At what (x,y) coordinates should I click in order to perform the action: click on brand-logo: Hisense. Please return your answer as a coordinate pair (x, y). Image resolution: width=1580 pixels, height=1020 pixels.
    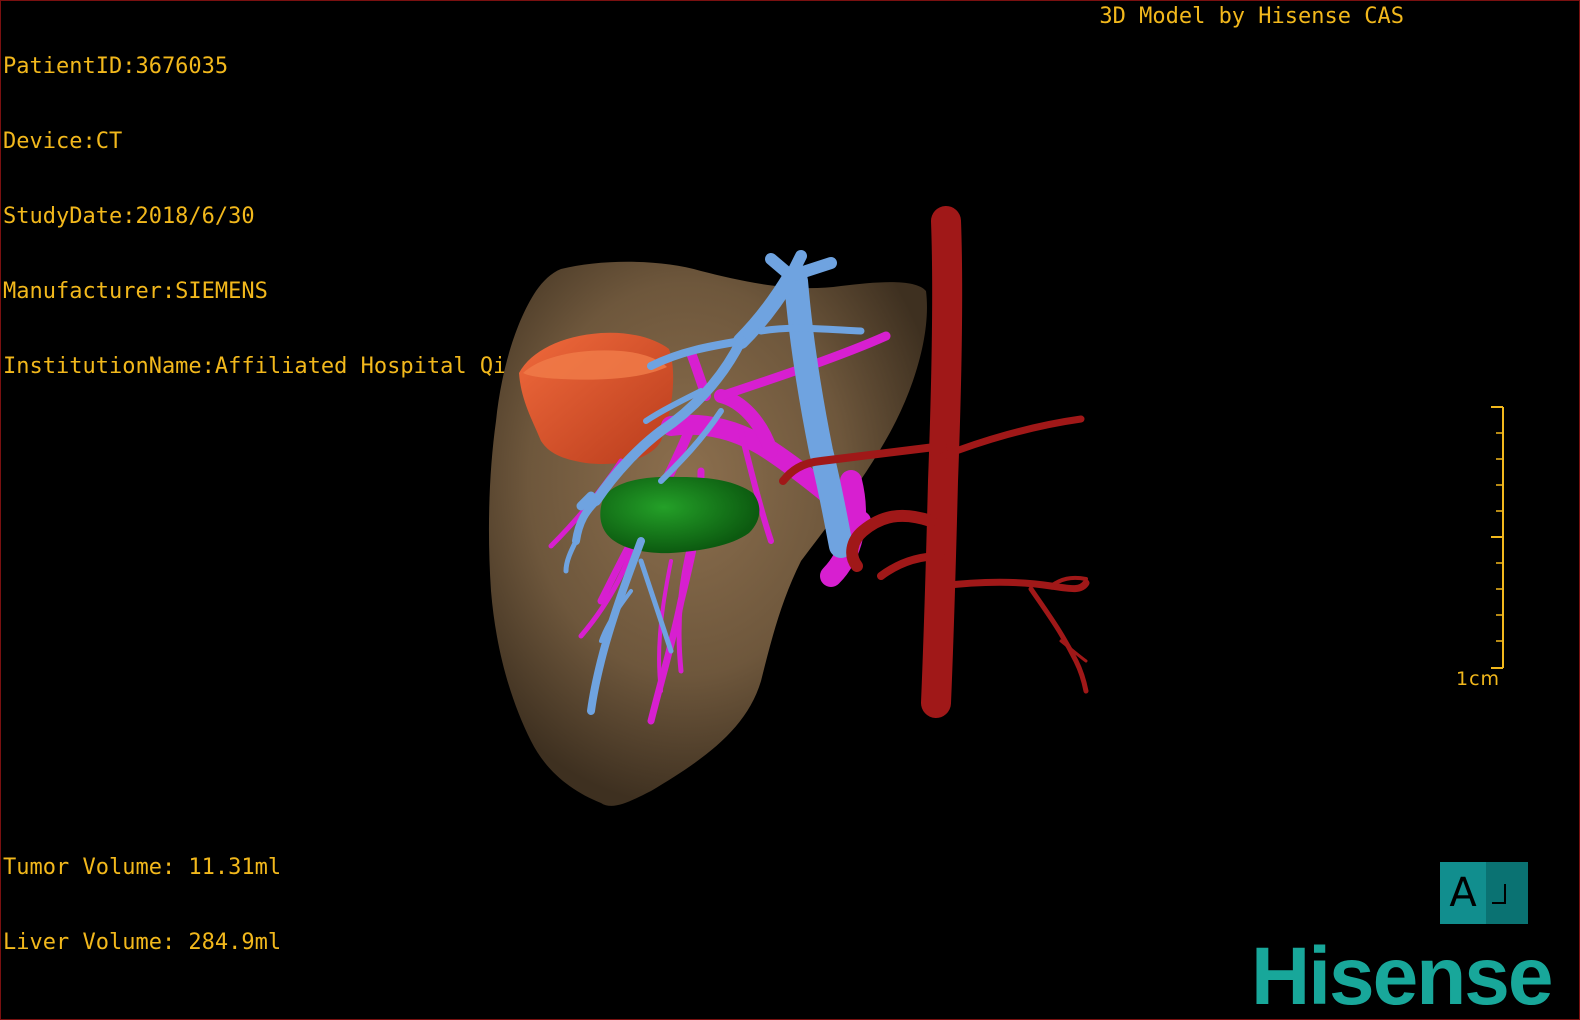
    Looking at the image, I should click on (1402, 975).